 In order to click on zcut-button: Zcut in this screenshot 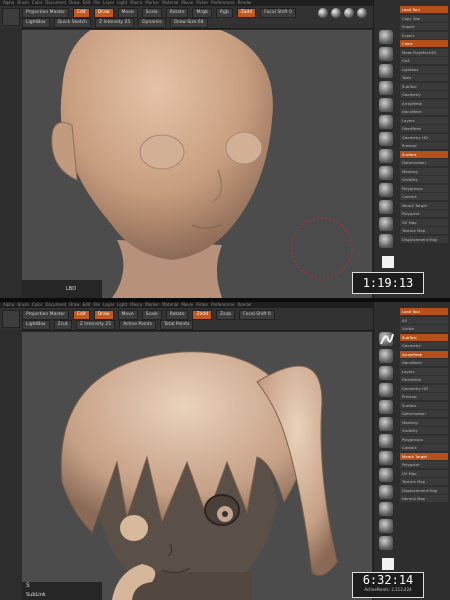, I will do `click(62, 325)`.